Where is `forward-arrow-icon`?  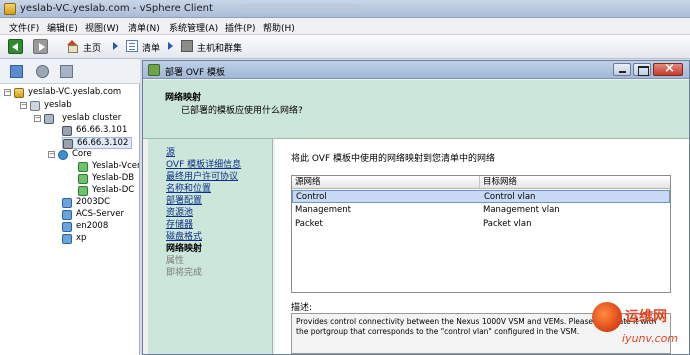
forward-arrow-icon is located at coordinates (40, 46).